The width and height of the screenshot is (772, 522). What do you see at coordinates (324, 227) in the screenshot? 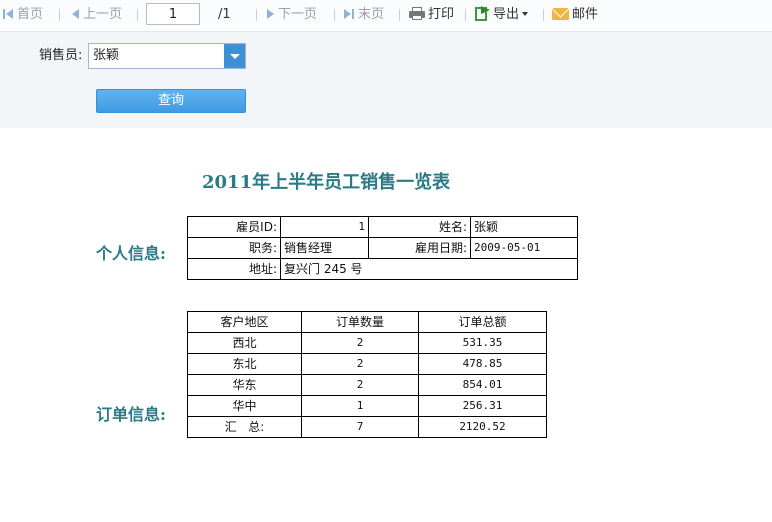
I see `employee-id-value: 1` at bounding box center [324, 227].